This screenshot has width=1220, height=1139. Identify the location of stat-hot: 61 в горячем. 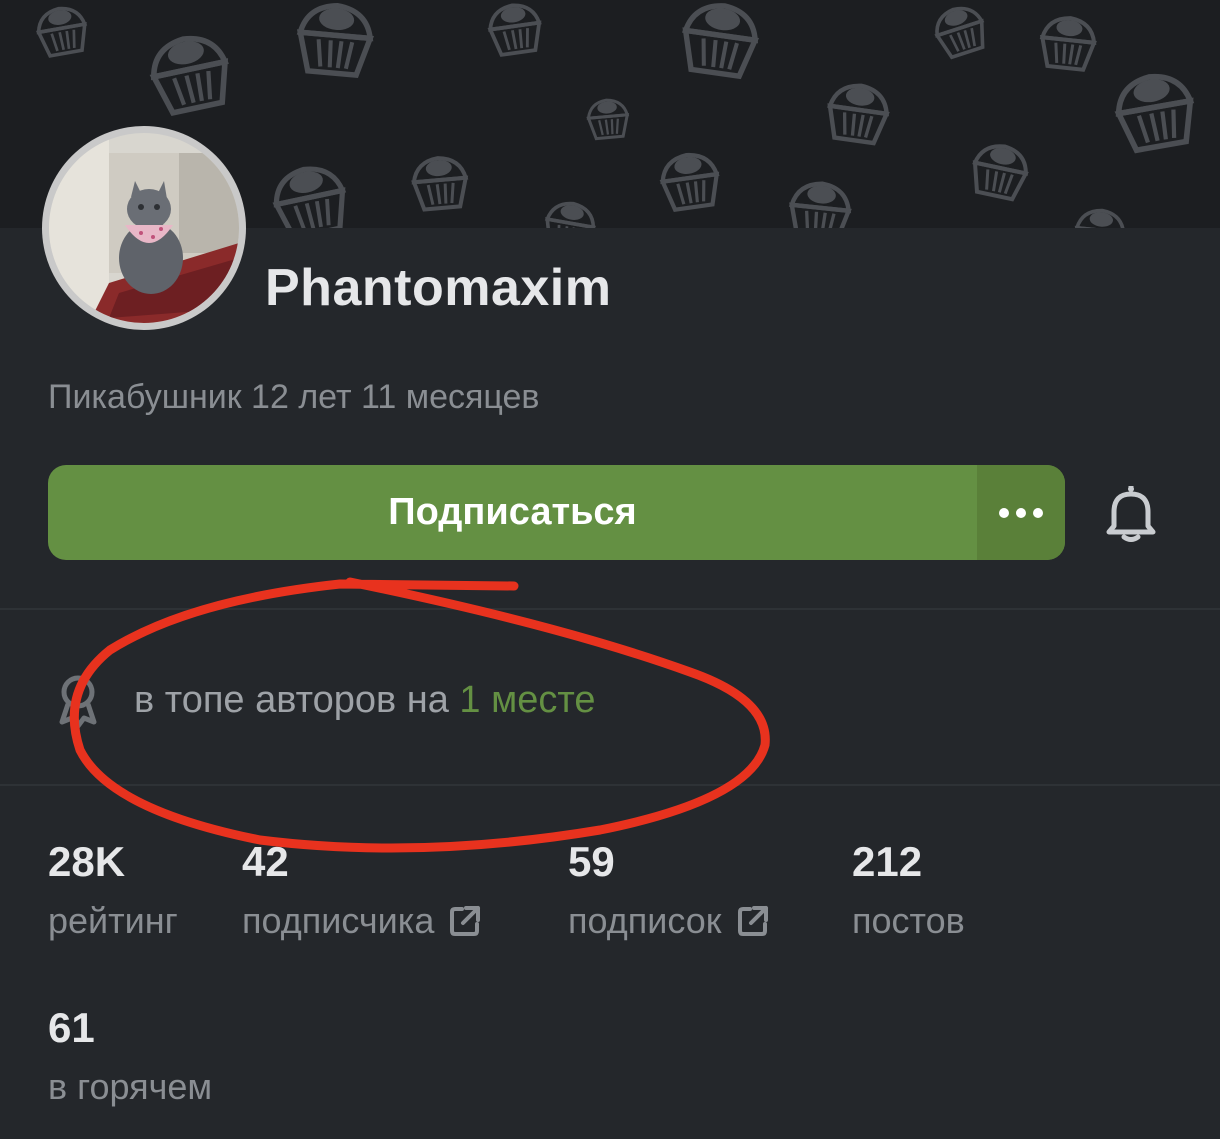
(130, 1056).